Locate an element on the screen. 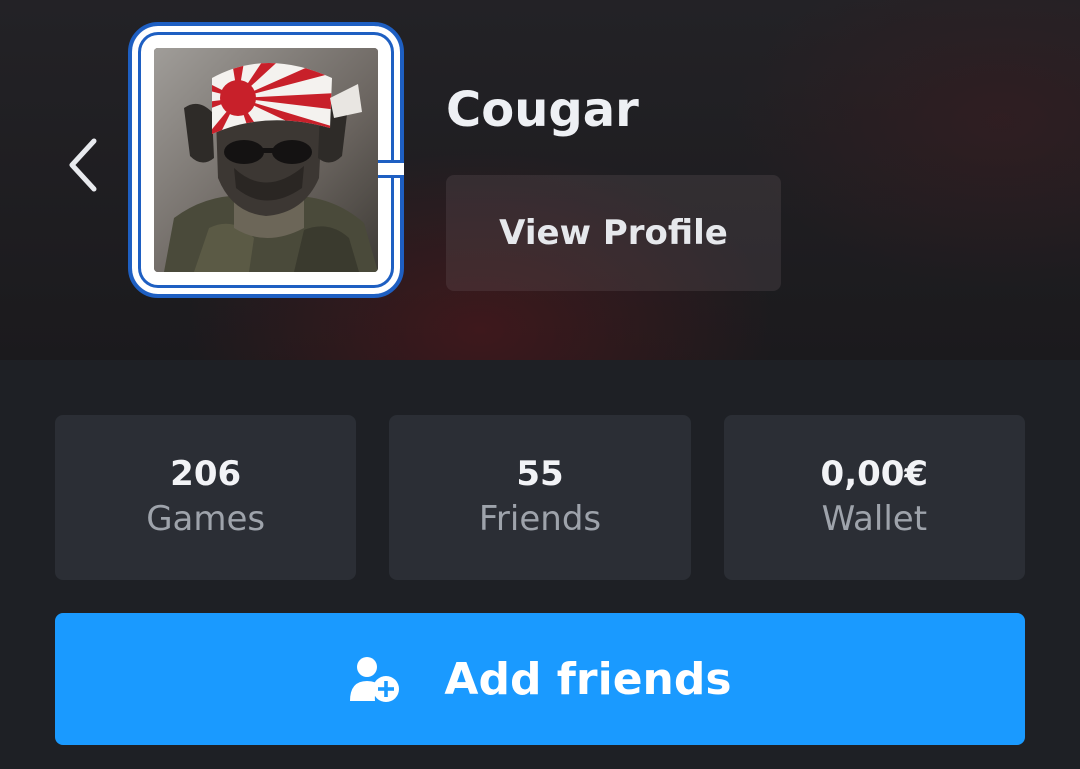 This screenshot has height=769, width=1080. view-profile-button: View Profile is located at coordinates (613, 233).